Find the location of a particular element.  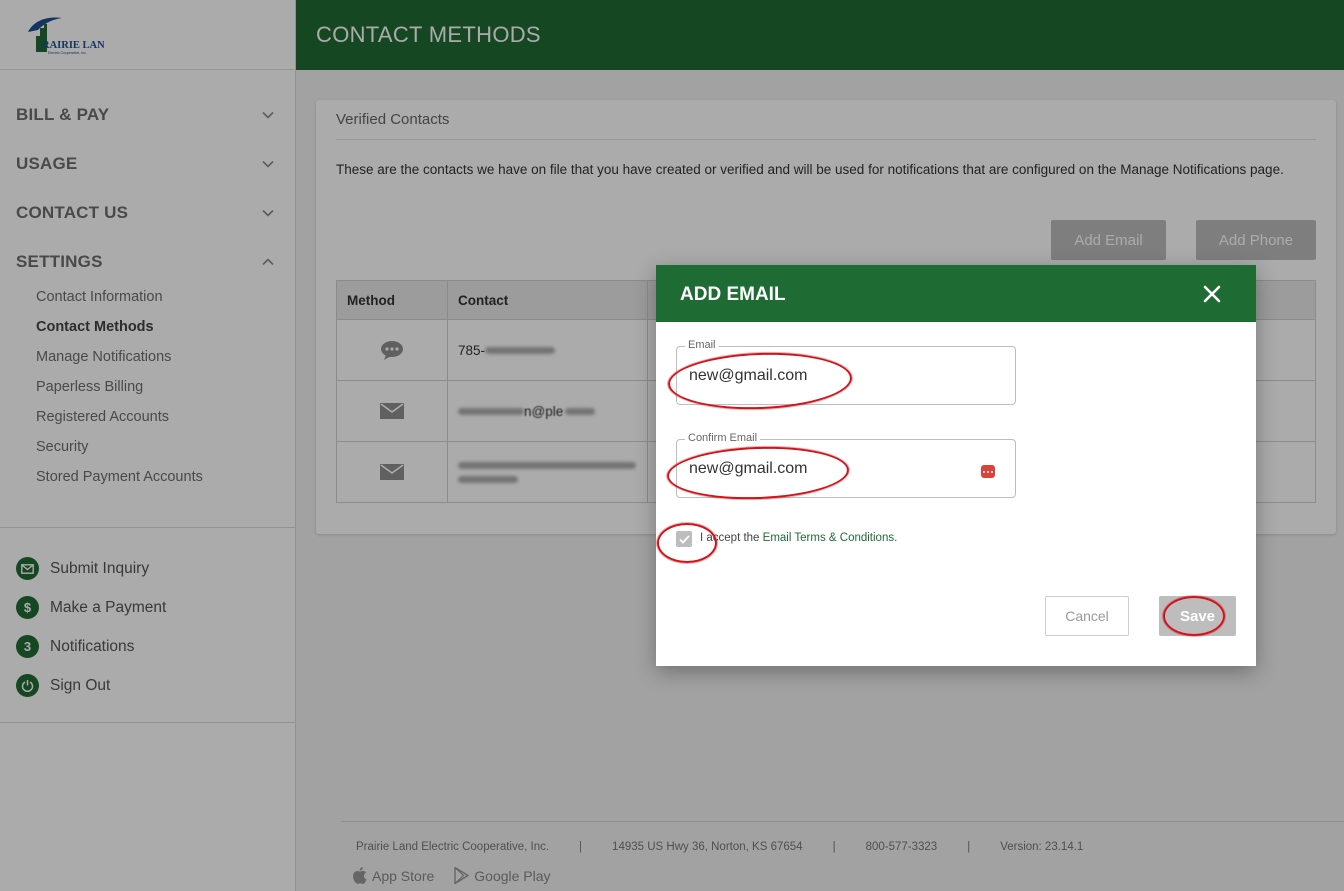

accept-terms-text: I accept the Email Terms & Conditions. is located at coordinates (798, 538).